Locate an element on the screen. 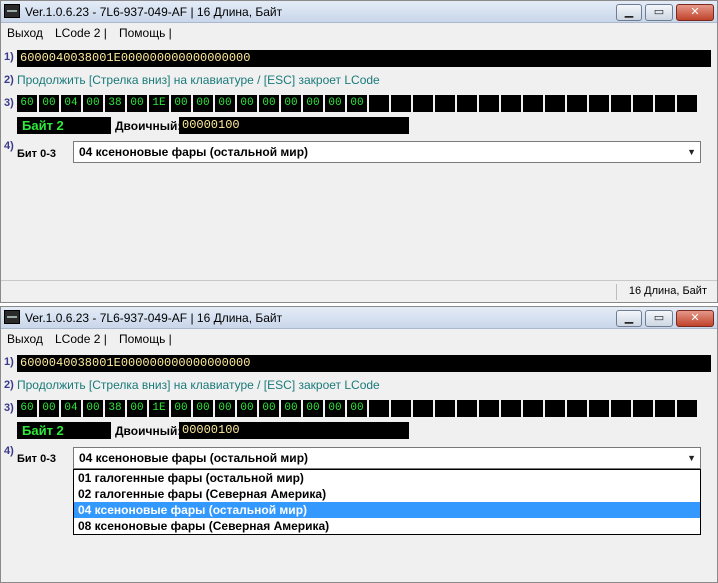 The width and height of the screenshot is (718, 583). binary-label: Двоичный: is located at coordinates (148, 431).